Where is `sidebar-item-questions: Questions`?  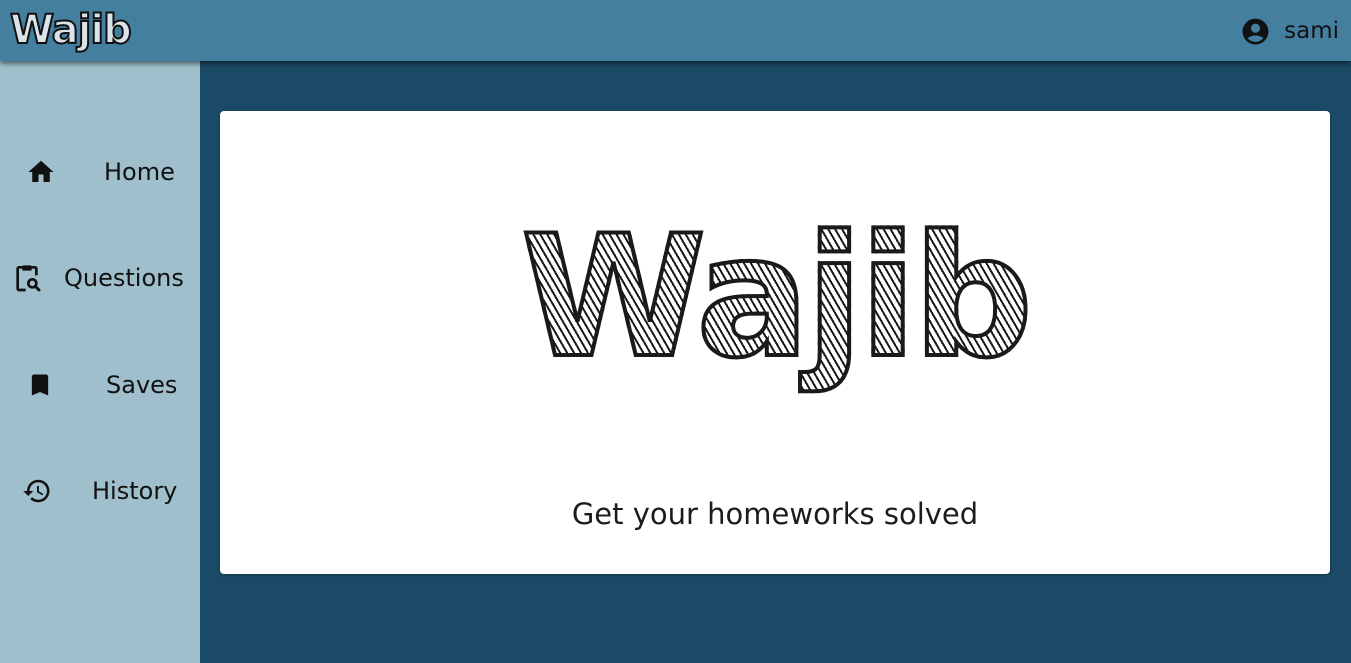 sidebar-item-questions: Questions is located at coordinates (100, 278).